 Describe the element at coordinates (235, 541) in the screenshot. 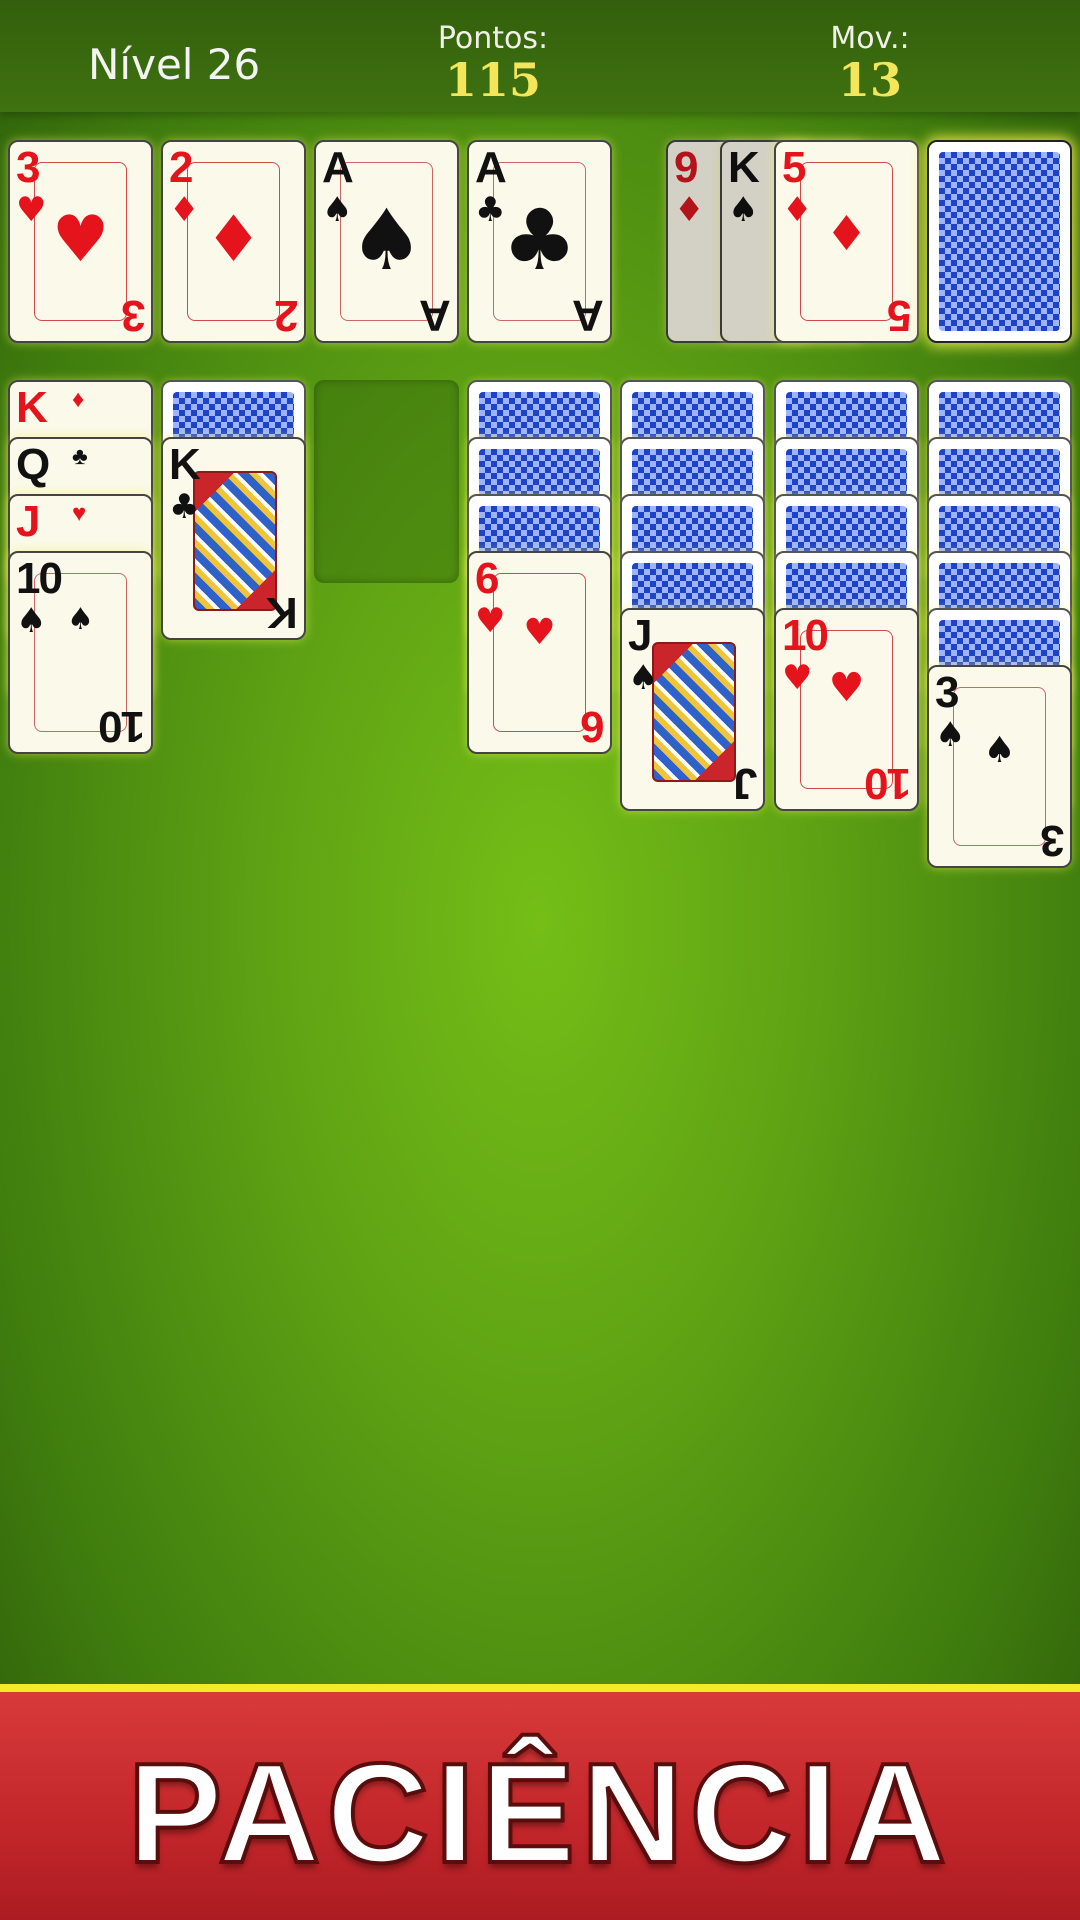

I see `king-portrait-icon` at that location.